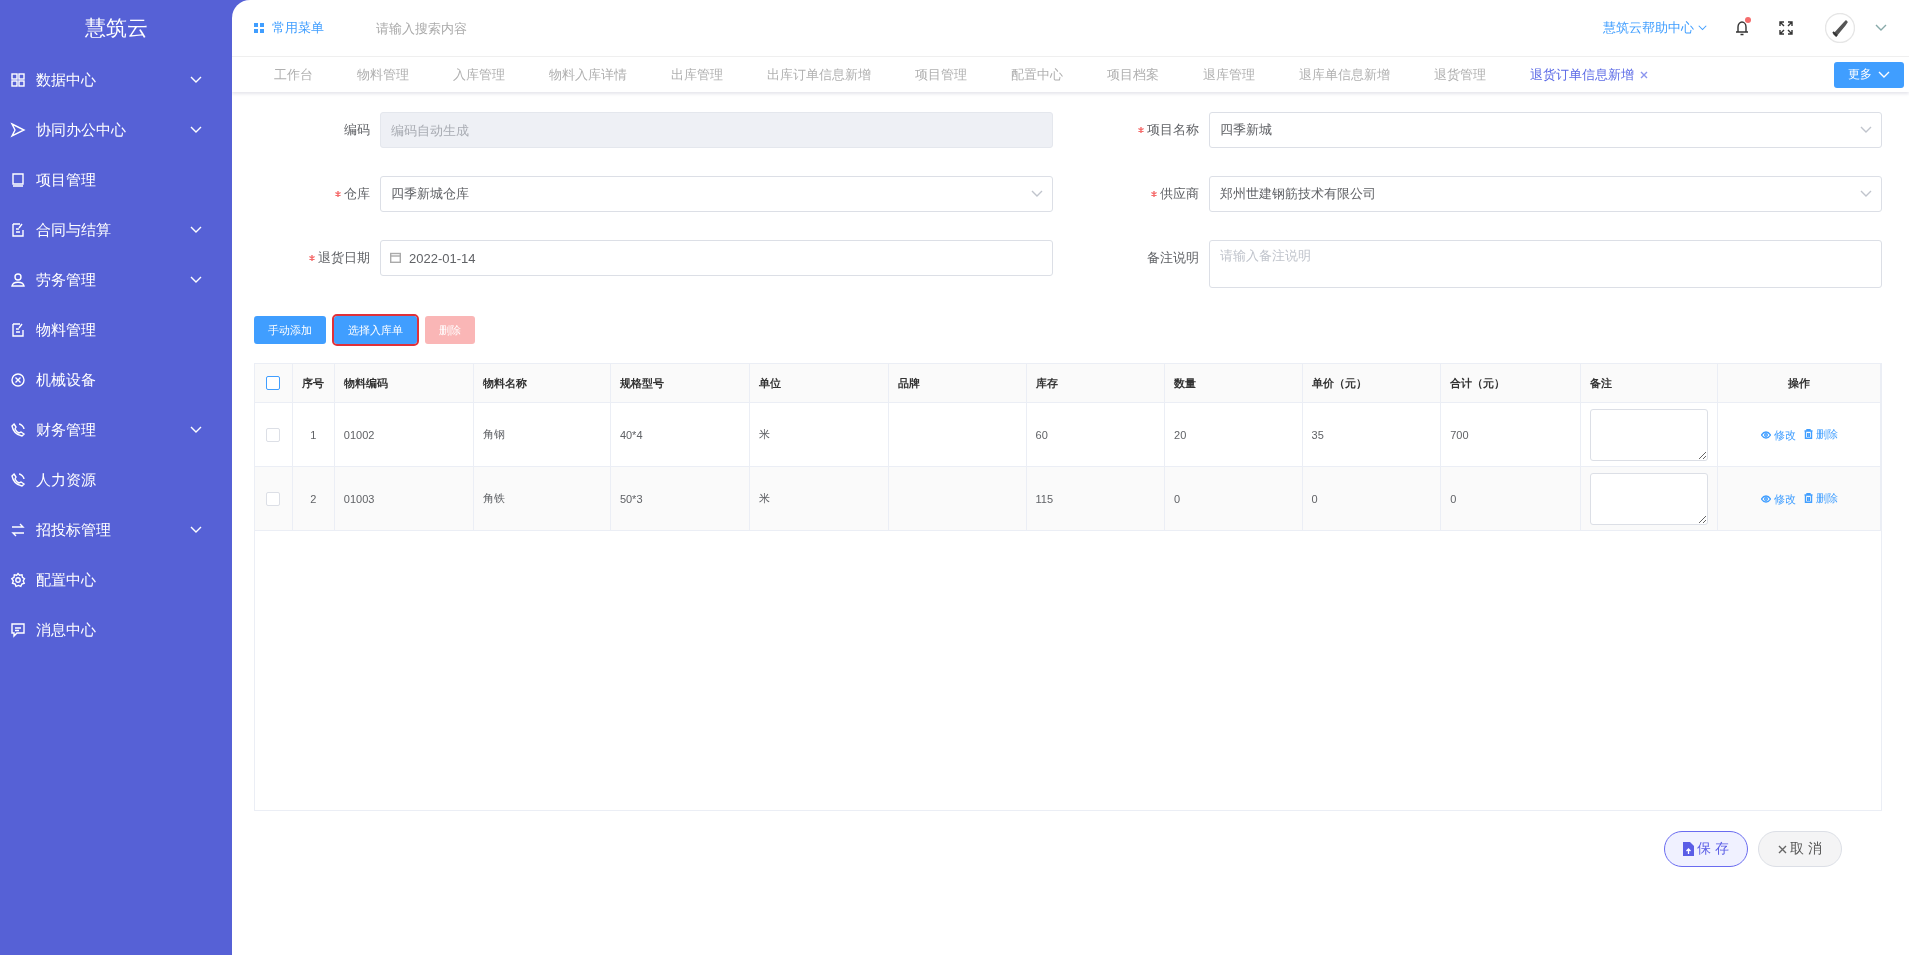 The width and height of the screenshot is (1909, 955). I want to click on date-field: 2022-01-14, so click(716, 258).